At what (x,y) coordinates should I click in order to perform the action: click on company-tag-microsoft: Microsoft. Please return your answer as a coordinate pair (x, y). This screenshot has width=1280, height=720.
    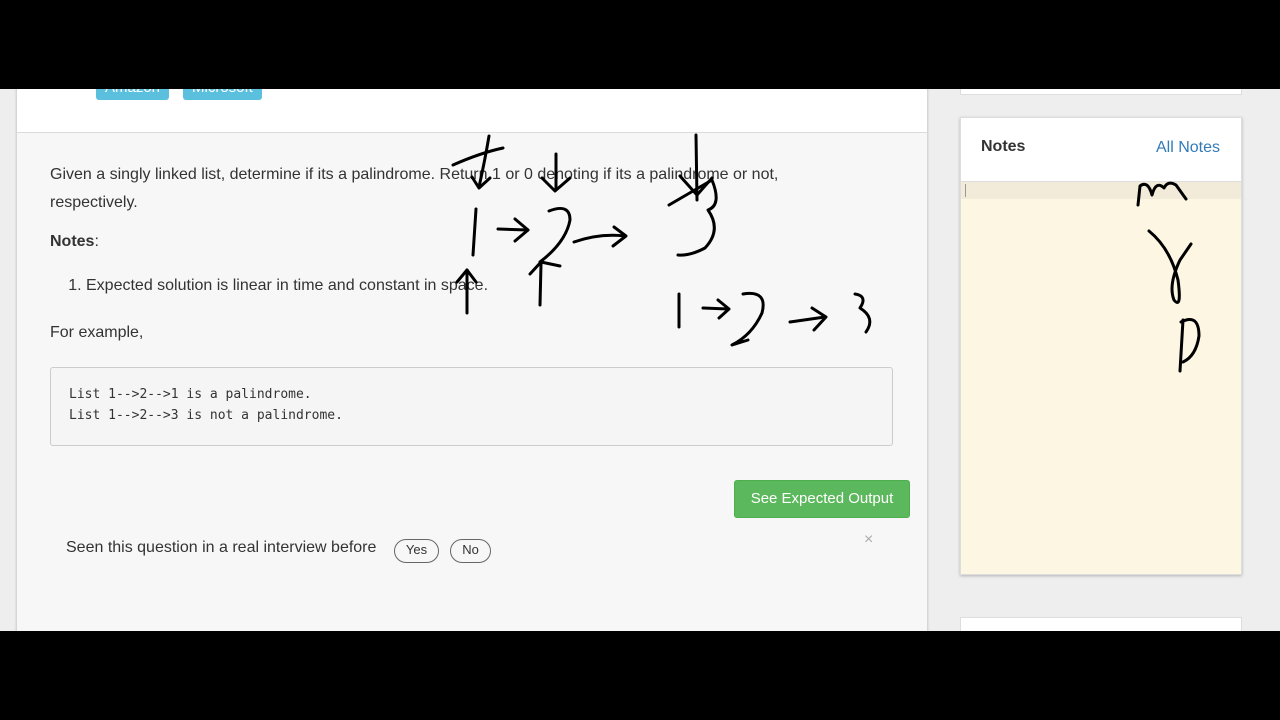
    Looking at the image, I should click on (222, 94).